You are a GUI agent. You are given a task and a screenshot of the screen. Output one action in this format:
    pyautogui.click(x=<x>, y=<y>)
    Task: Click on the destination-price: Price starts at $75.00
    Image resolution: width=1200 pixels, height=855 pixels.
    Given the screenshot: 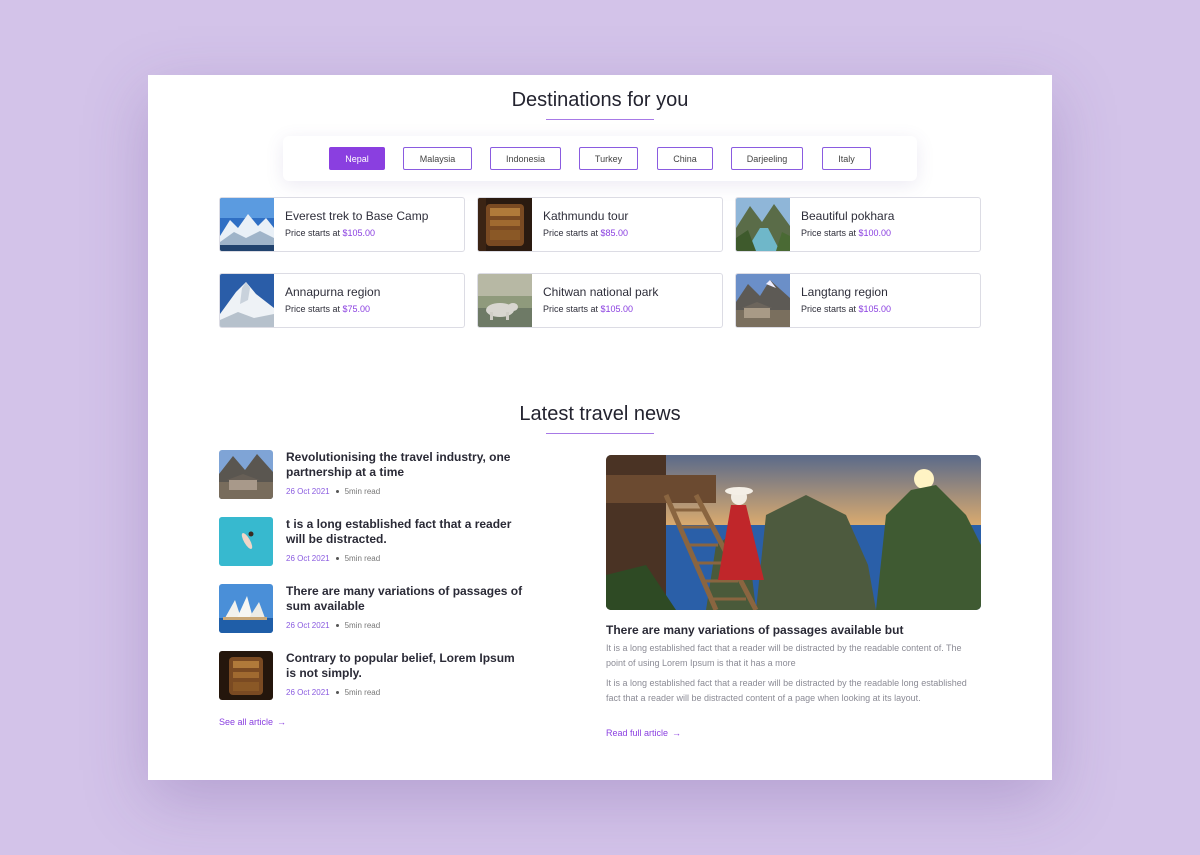 What is the action you would take?
    pyautogui.click(x=327, y=309)
    